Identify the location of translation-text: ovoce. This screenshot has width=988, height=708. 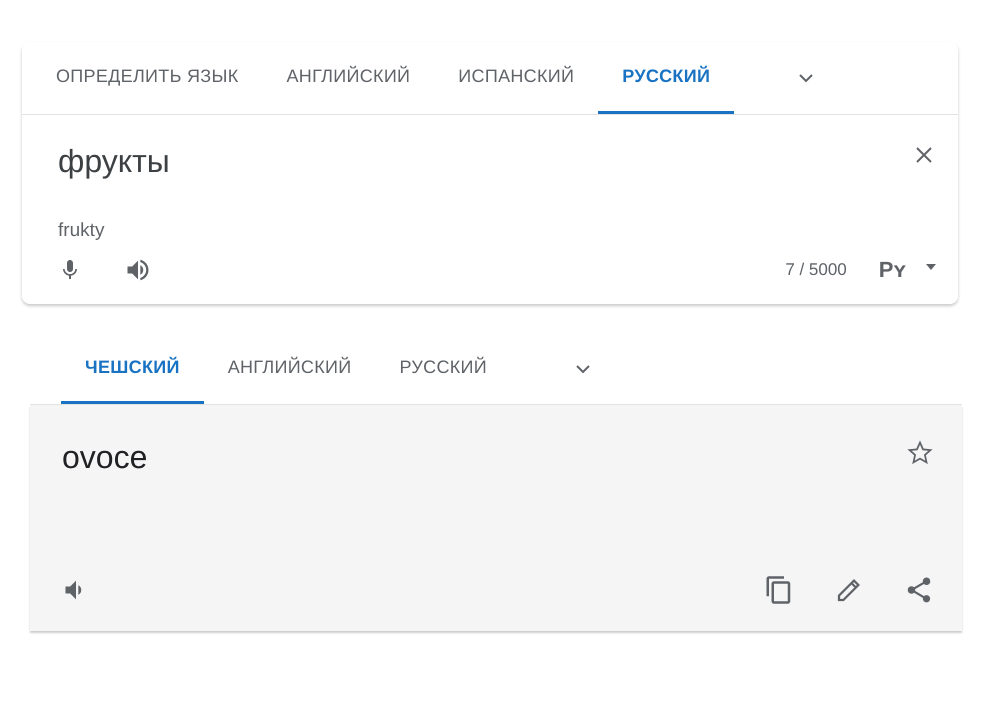
(105, 457).